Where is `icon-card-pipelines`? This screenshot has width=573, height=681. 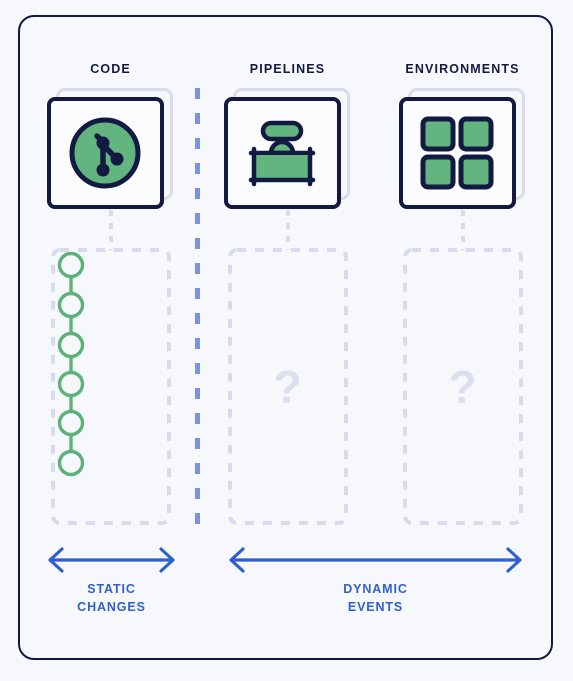 icon-card-pipelines is located at coordinates (287, 149).